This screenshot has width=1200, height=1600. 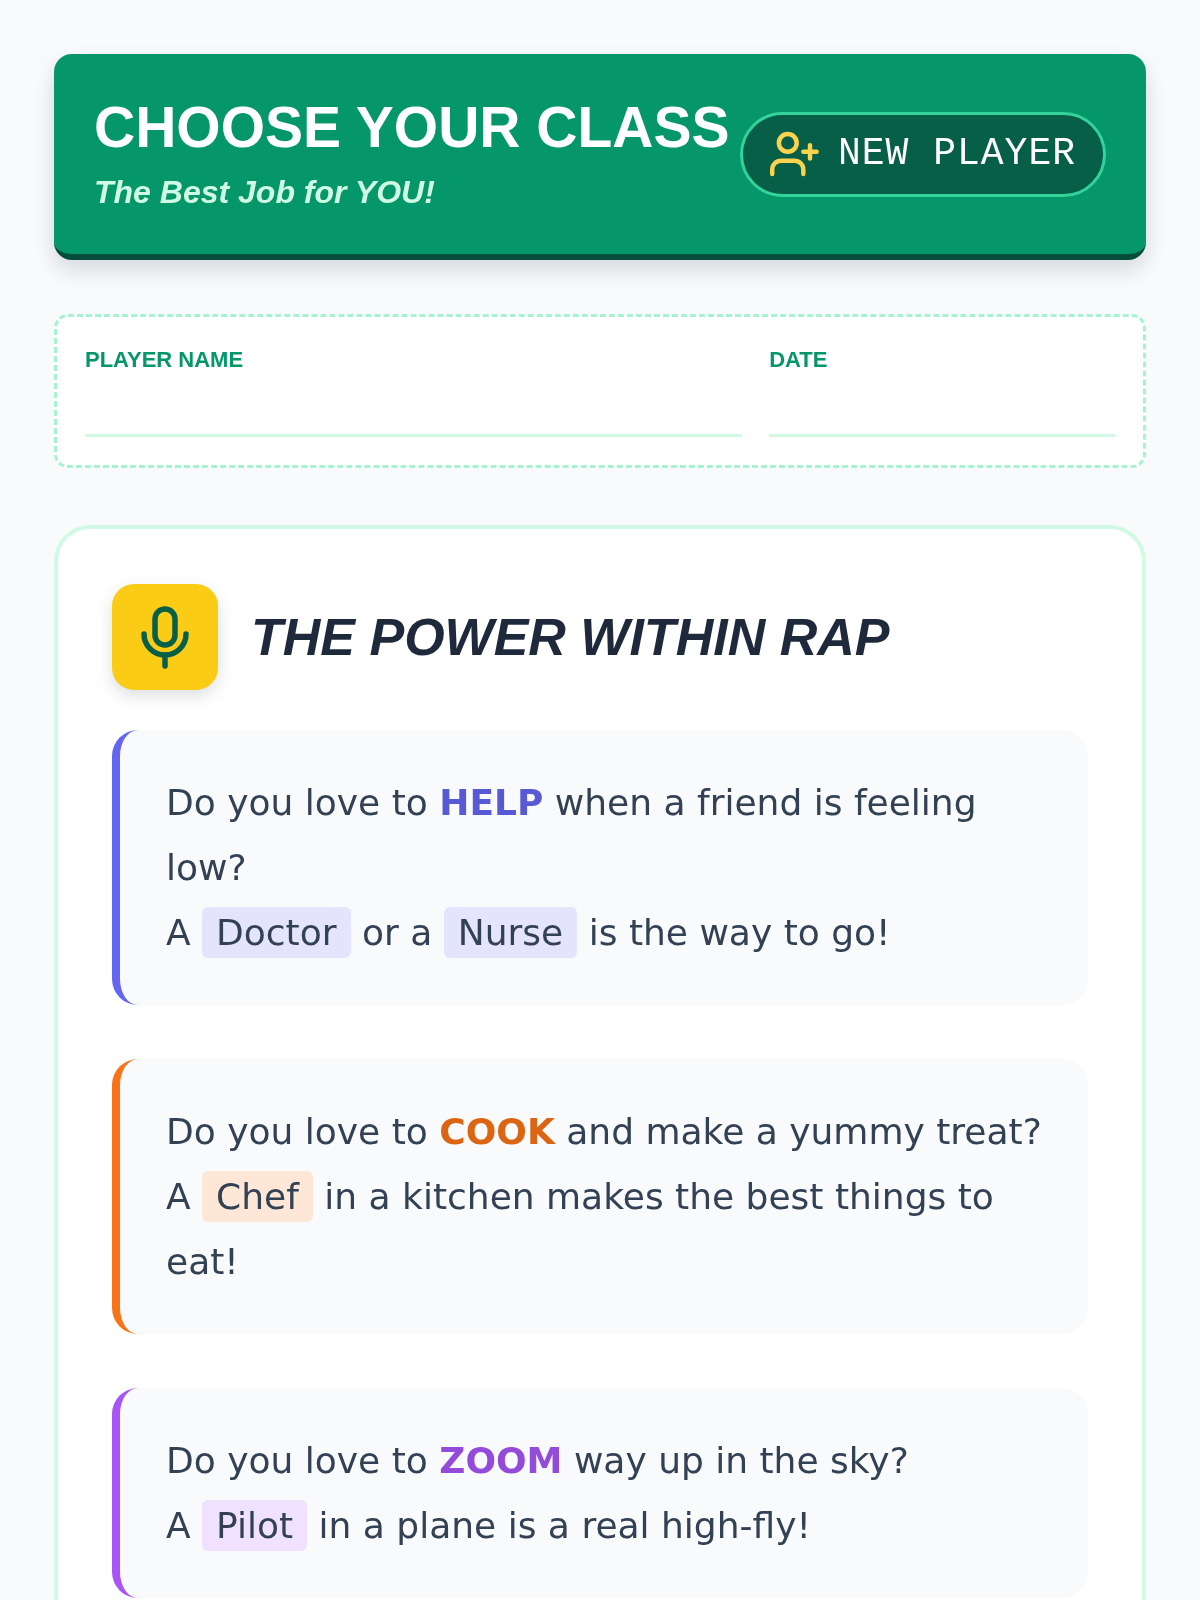 I want to click on lyric-line: Do you love to ZOOM way up in the sky?, so click(x=538, y=1461).